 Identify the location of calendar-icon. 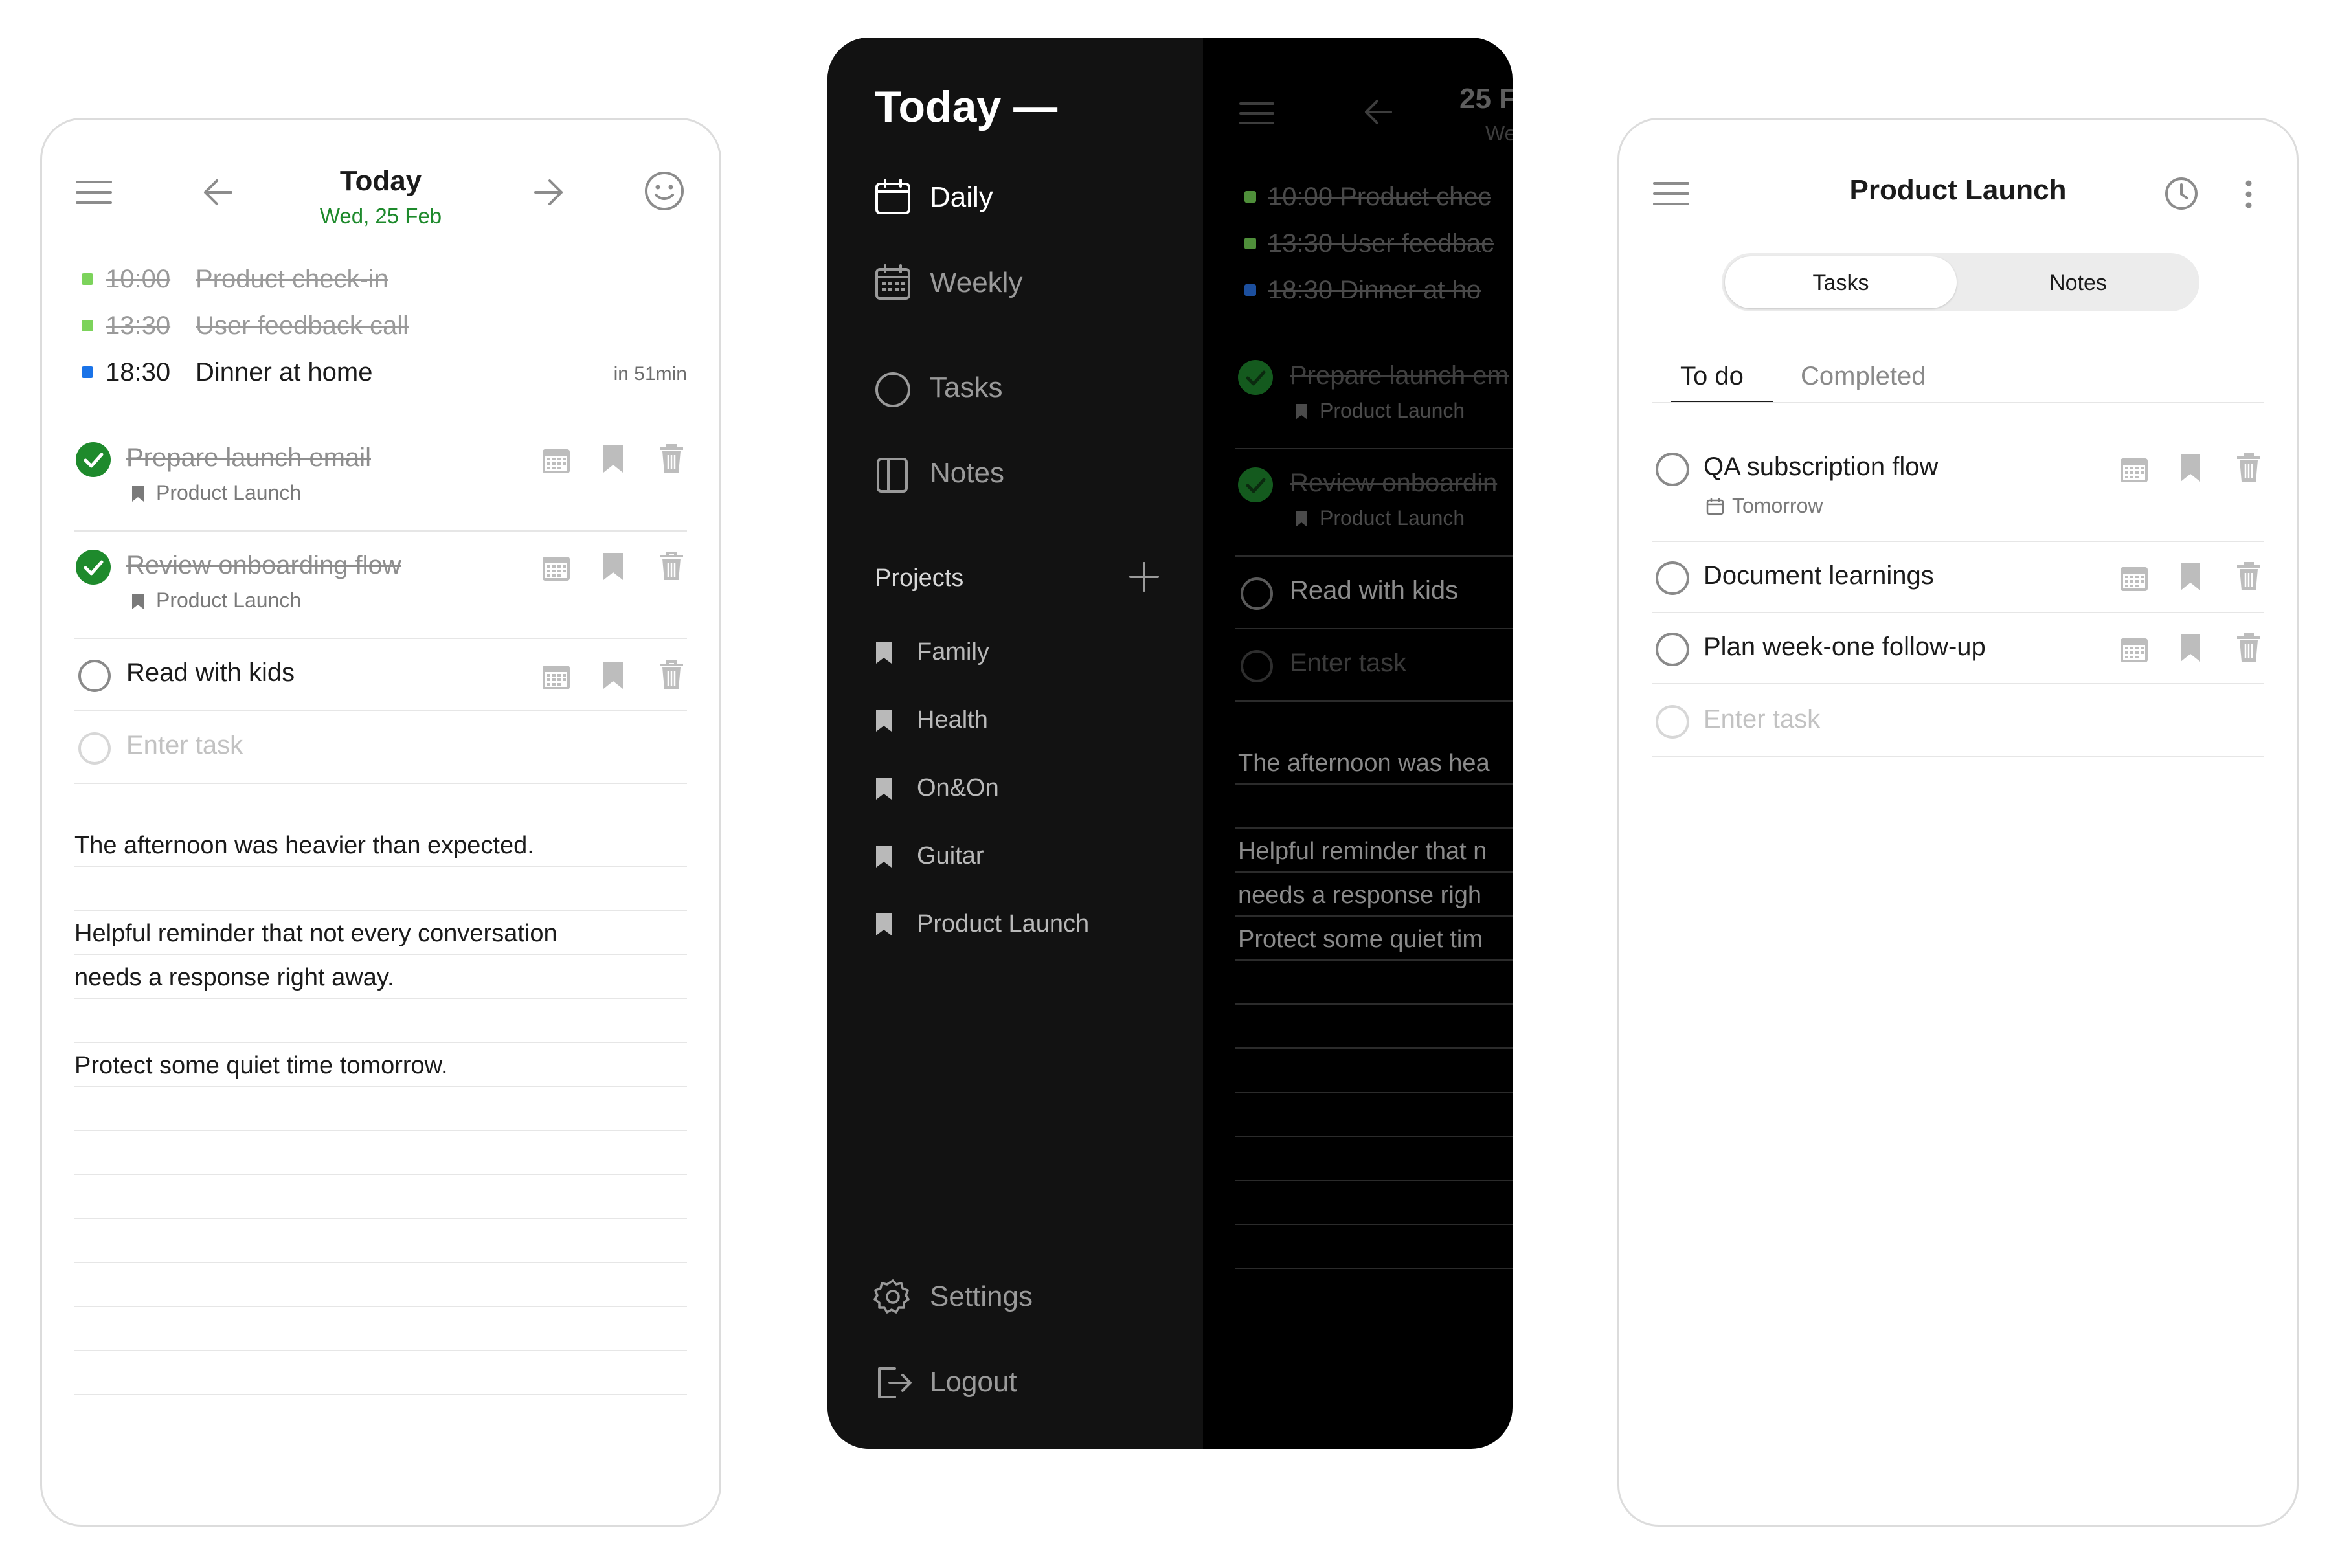
(893, 197).